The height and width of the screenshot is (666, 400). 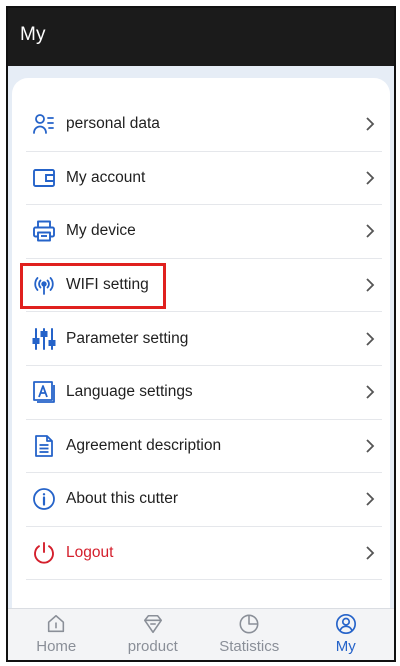 I want to click on menu-item-about-this-cutter: About this cutter, so click(x=204, y=500).